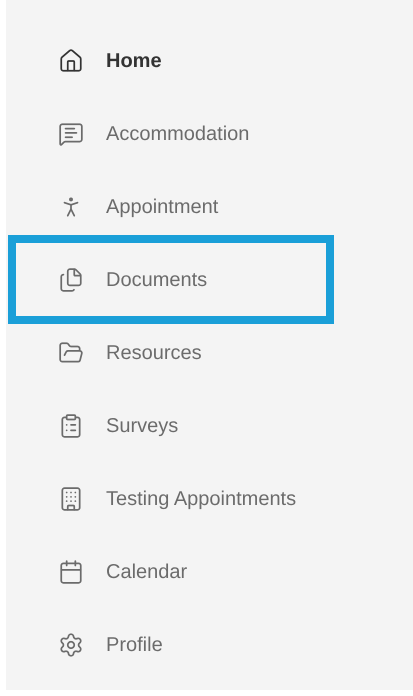 The width and height of the screenshot is (413, 696). Describe the element at coordinates (71, 61) in the screenshot. I see `home-icon` at that location.